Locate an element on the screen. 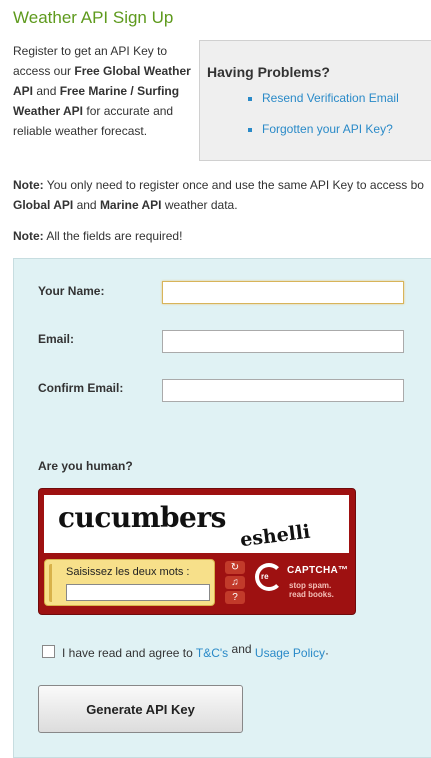 The image size is (431, 758). name-input is located at coordinates (283, 292).